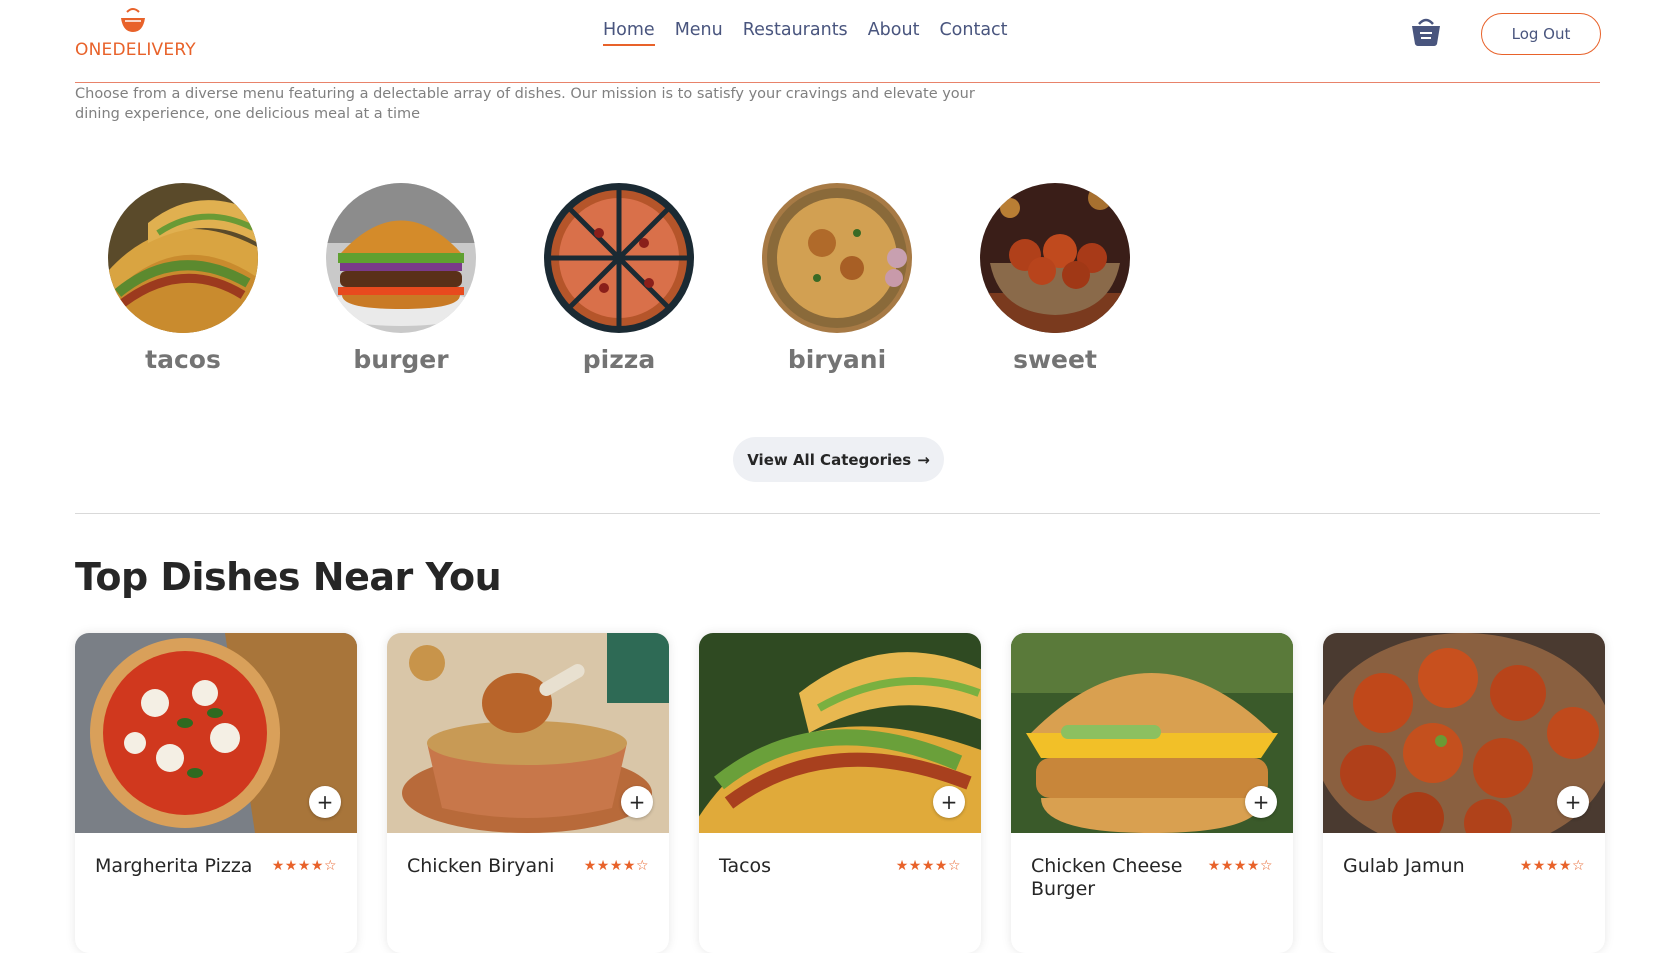 This screenshot has height=953, width=1673. What do you see at coordinates (840, 733) in the screenshot?
I see `tacos-image: +` at bounding box center [840, 733].